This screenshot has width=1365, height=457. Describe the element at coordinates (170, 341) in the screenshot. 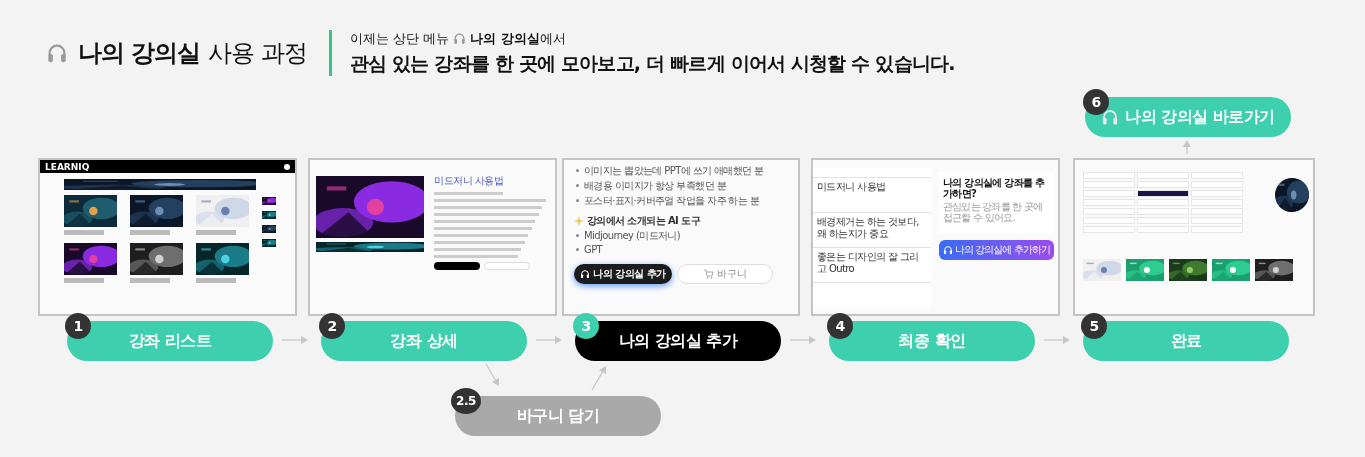

I see `step-label: 강좌 리스트` at that location.